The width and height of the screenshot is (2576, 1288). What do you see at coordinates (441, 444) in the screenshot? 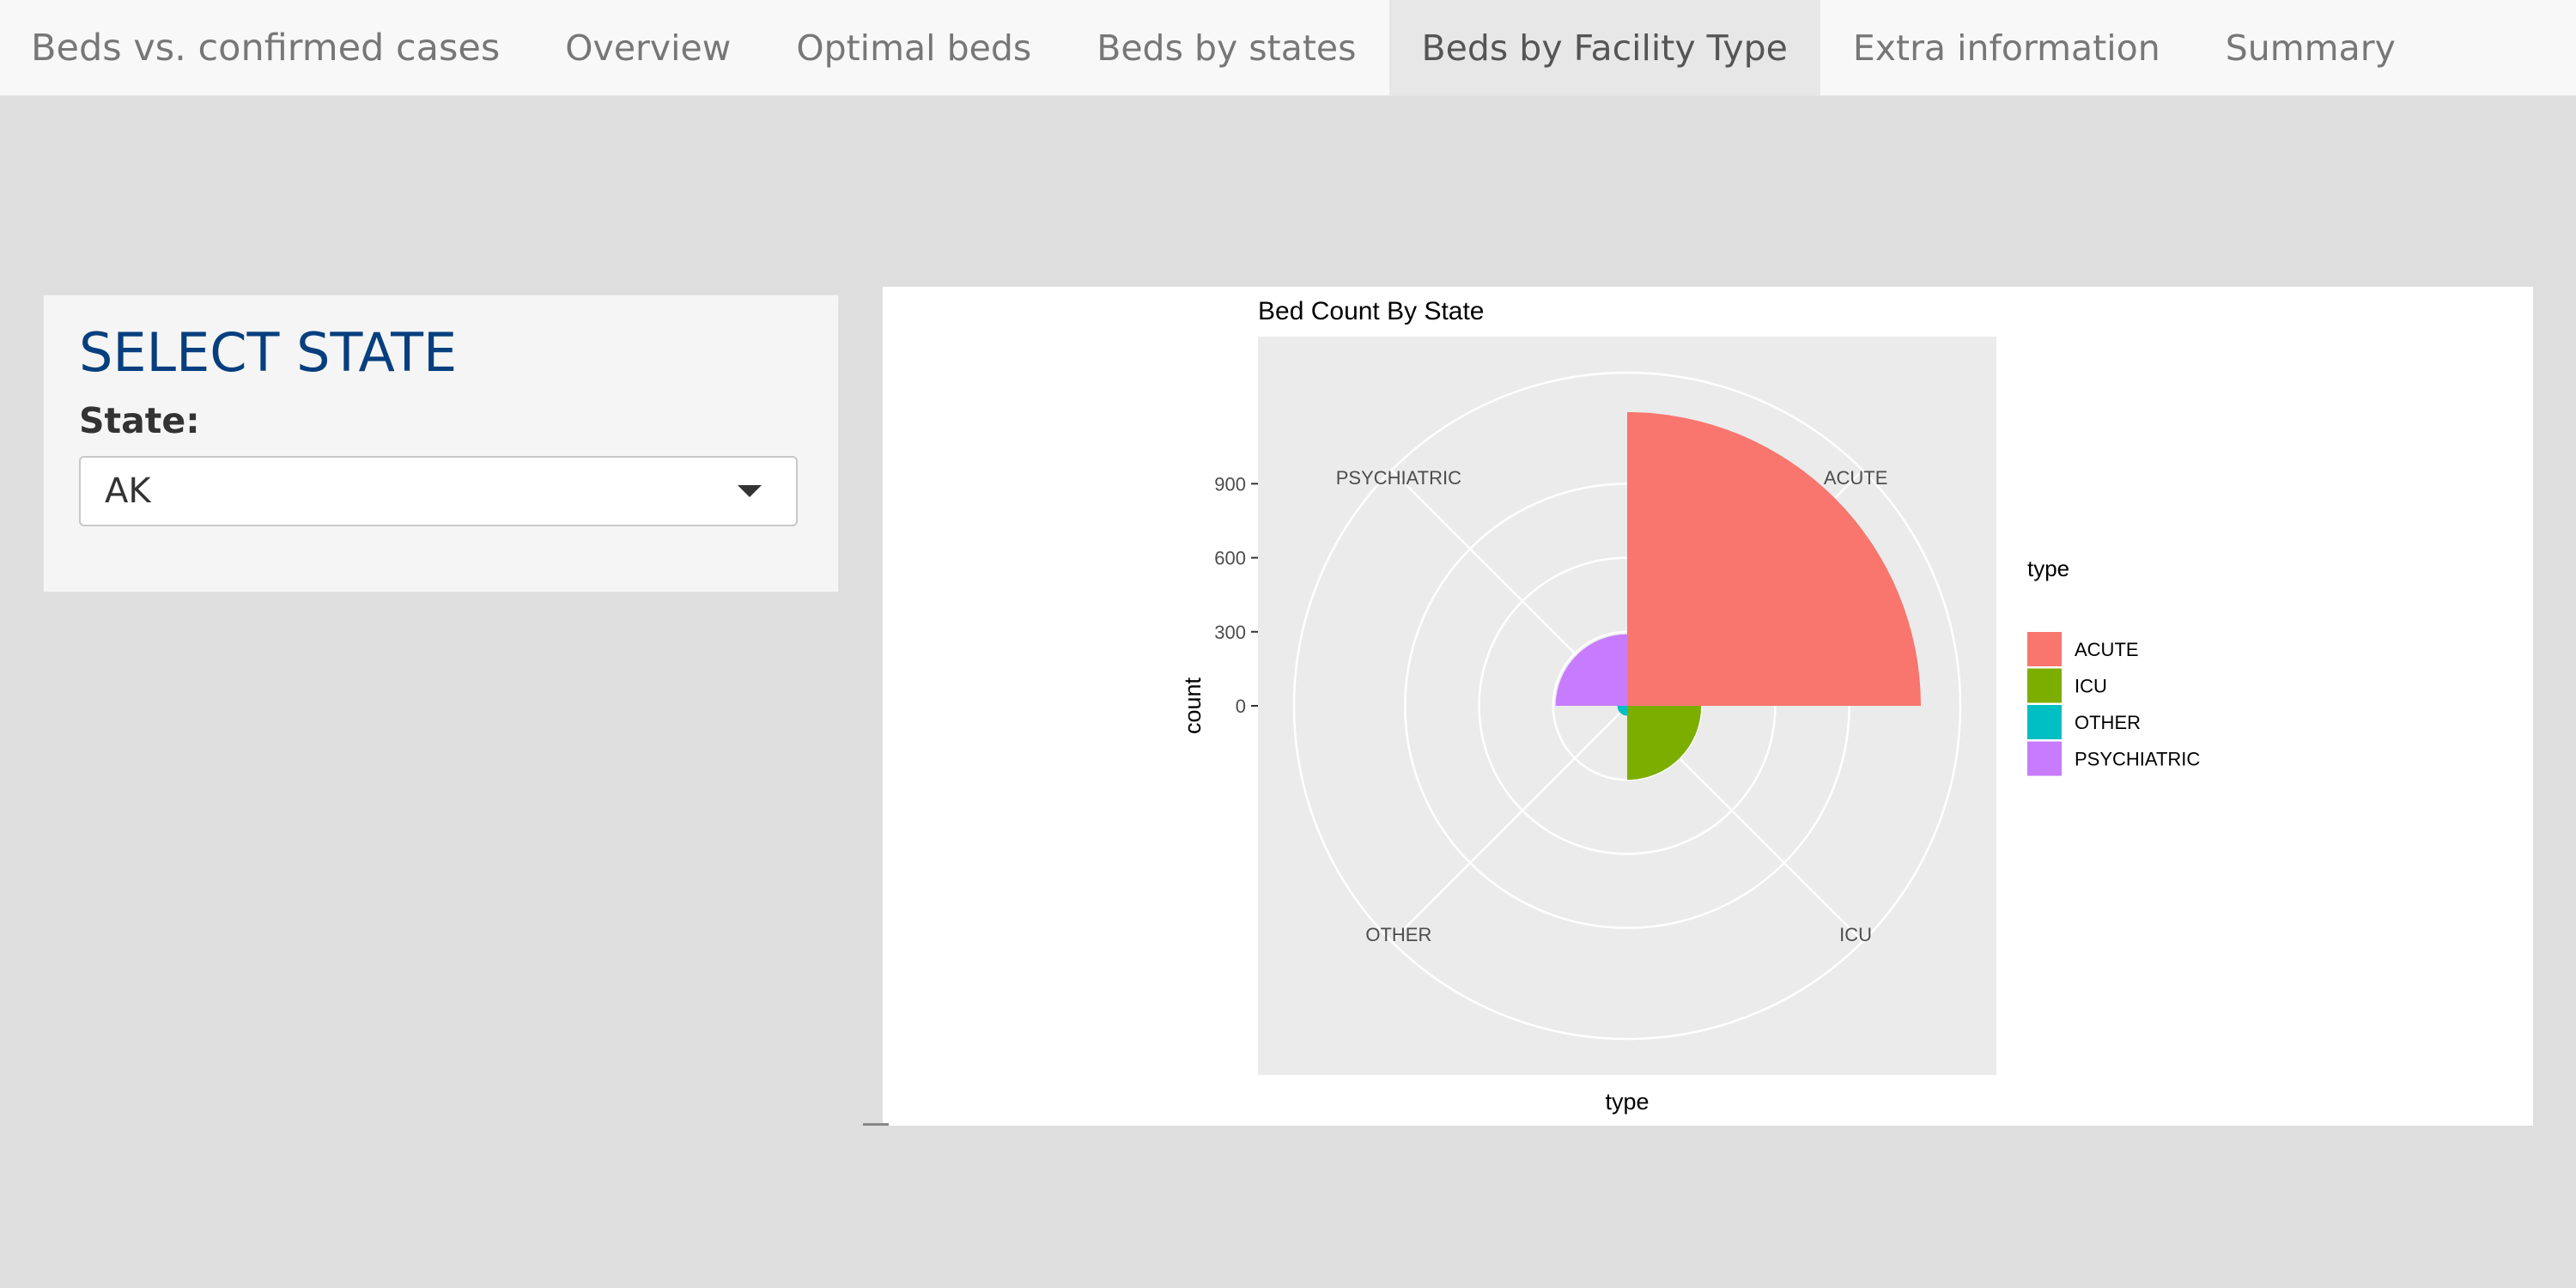
I see `sidebar-panel: SELECT STATE State: AK` at bounding box center [441, 444].